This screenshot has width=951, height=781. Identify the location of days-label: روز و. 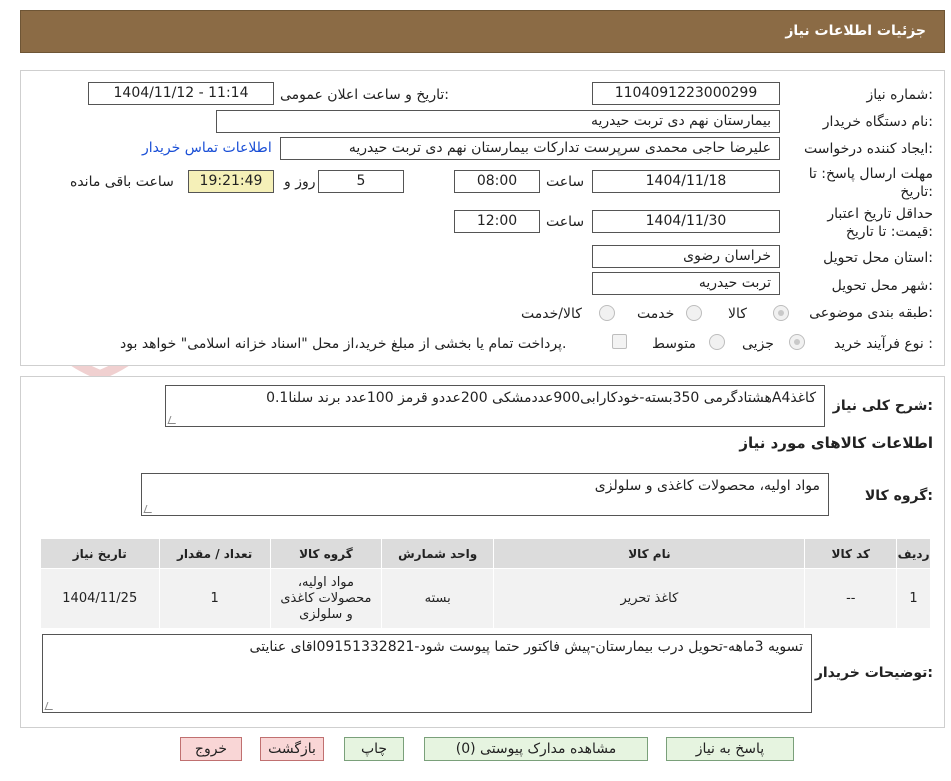
(300, 182).